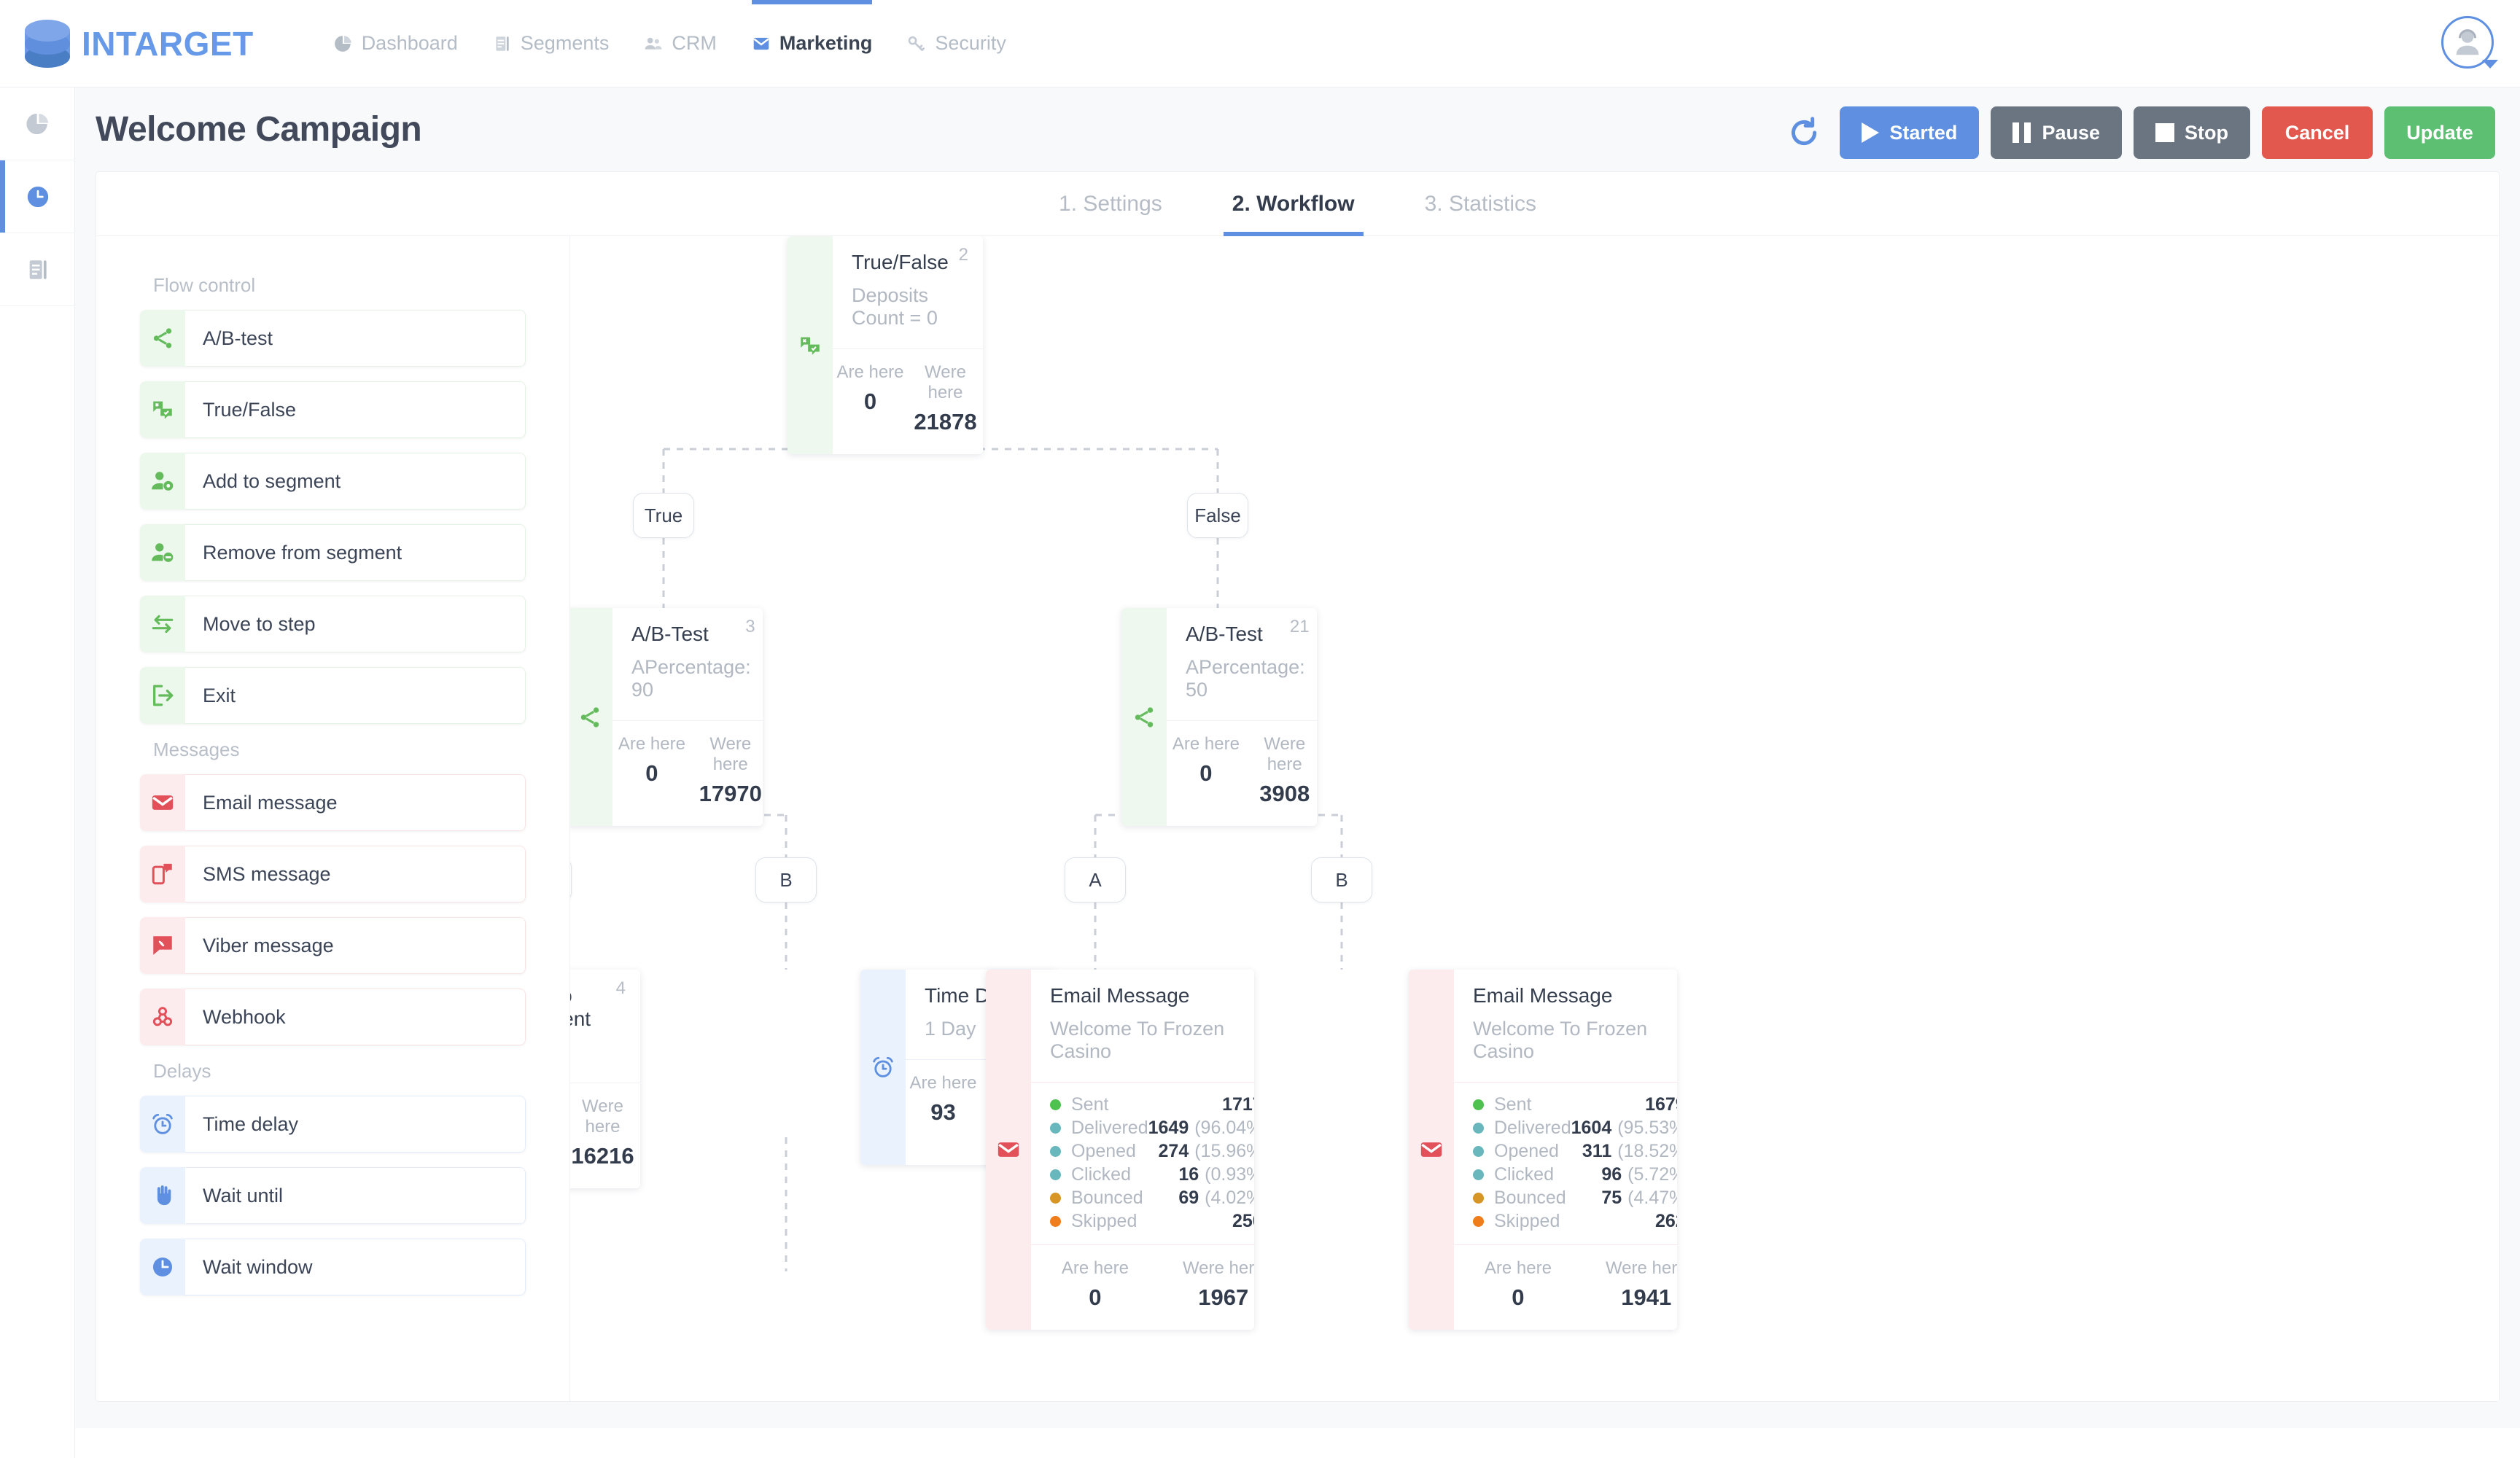  What do you see at coordinates (333, 802) in the screenshot?
I see `palette-item-email-message: Email message` at bounding box center [333, 802].